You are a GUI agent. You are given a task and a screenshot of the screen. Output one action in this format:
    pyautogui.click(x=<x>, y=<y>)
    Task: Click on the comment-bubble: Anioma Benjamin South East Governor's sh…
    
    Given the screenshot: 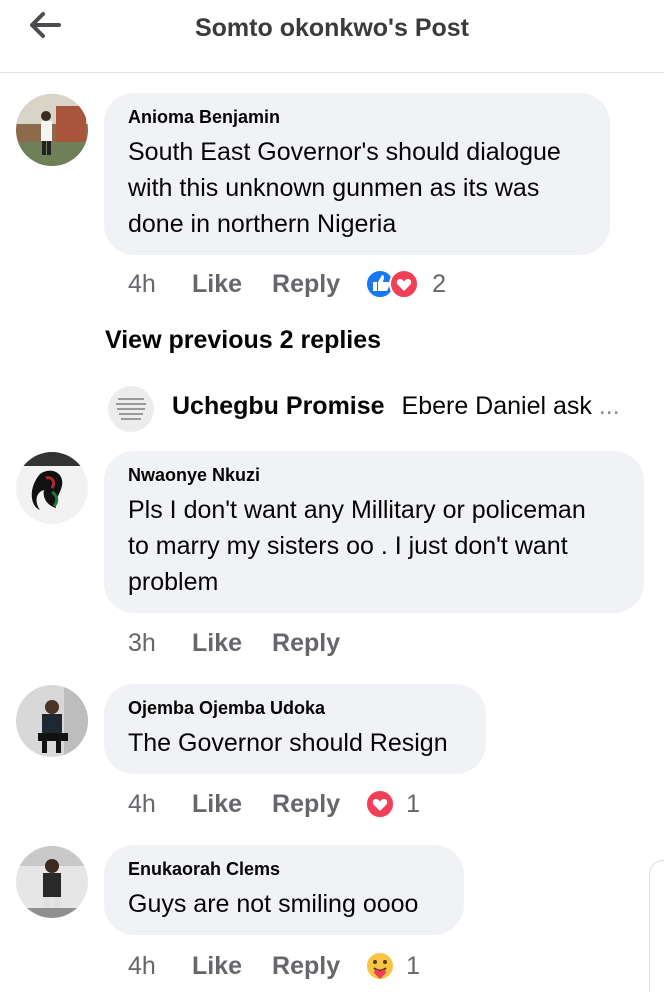 What is the action you would take?
    pyautogui.click(x=357, y=174)
    